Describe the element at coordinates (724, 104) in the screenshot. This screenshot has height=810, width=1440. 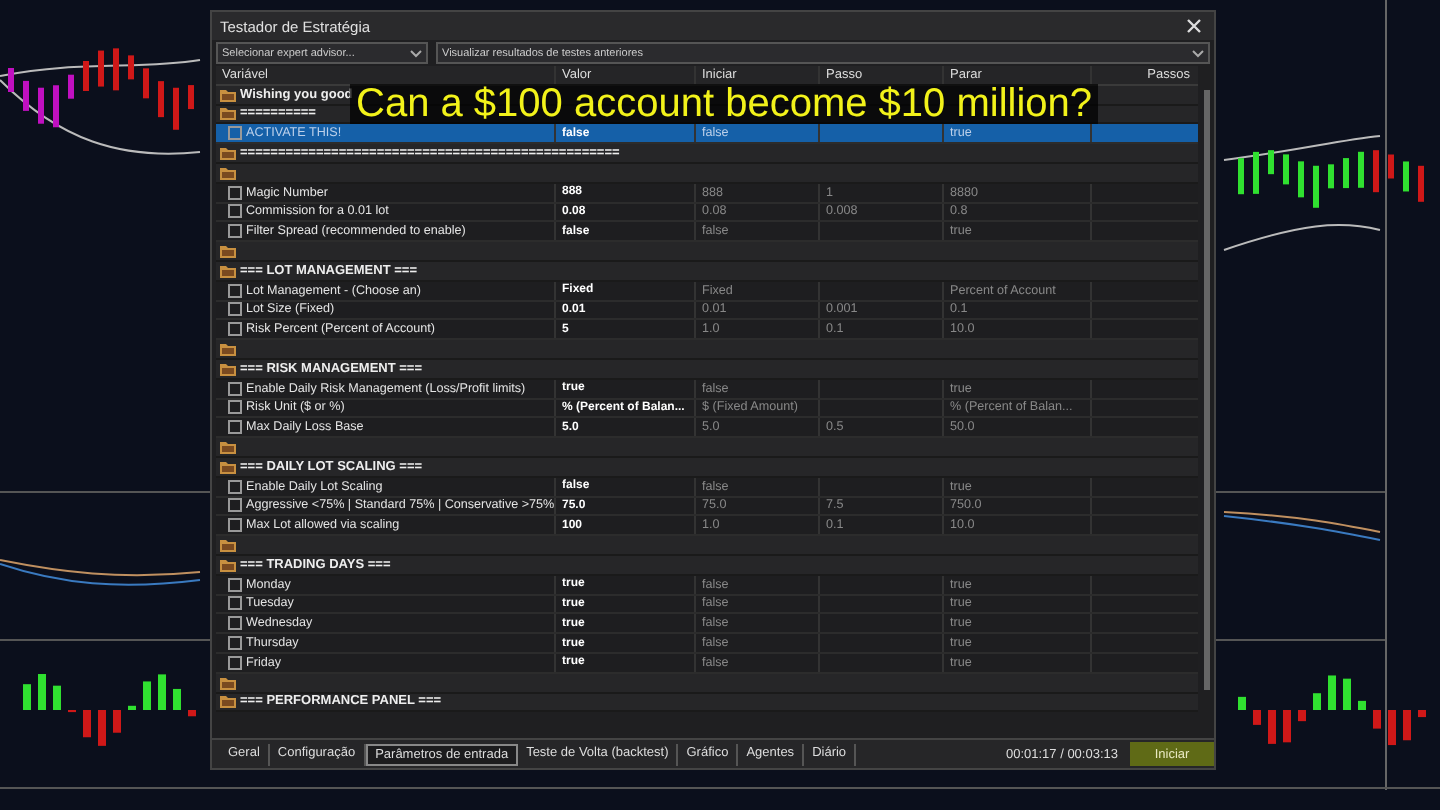
I see `video-caption: Can a $100 account become $10 million?` at that location.